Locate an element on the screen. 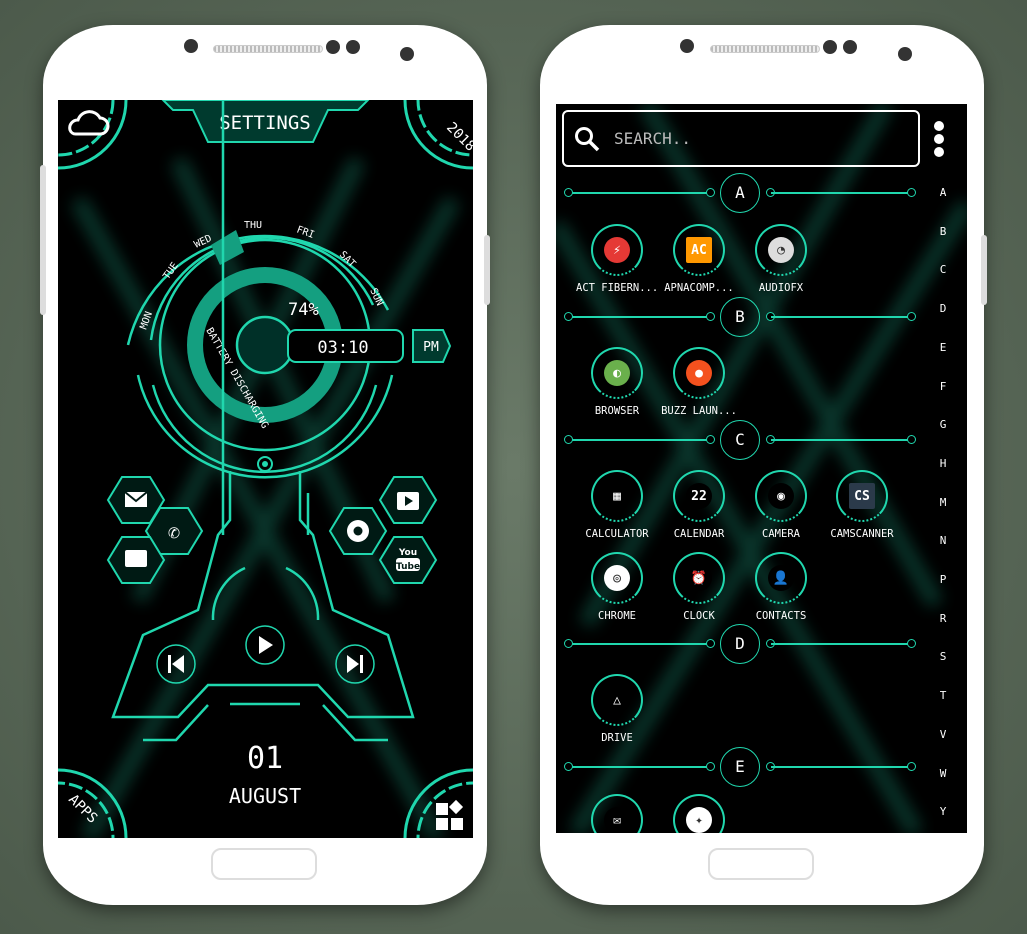 Image resolution: width=1027 pixels, height=934 pixels. index-letter-t: T is located at coordinates (943, 695).